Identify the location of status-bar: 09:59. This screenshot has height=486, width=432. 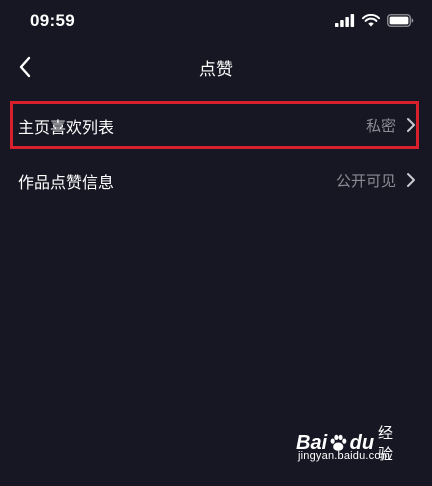
(216, 22).